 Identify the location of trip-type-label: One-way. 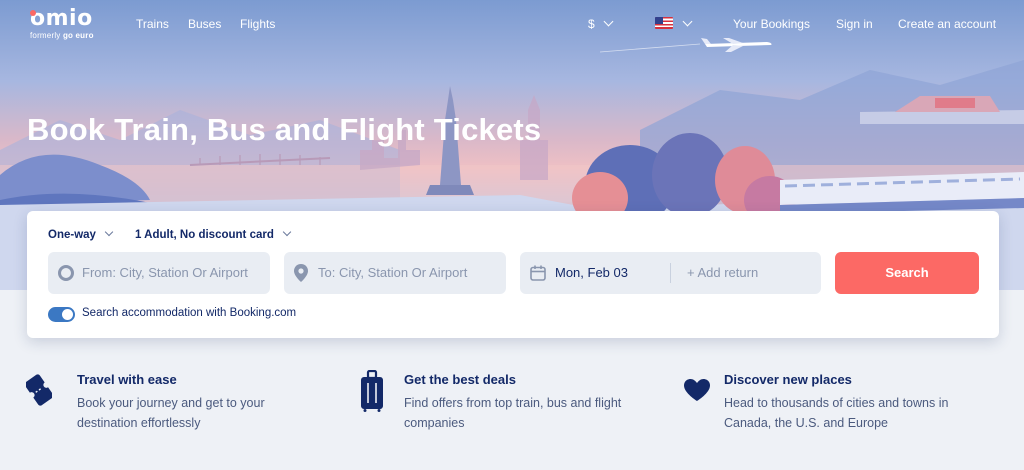
(72, 235).